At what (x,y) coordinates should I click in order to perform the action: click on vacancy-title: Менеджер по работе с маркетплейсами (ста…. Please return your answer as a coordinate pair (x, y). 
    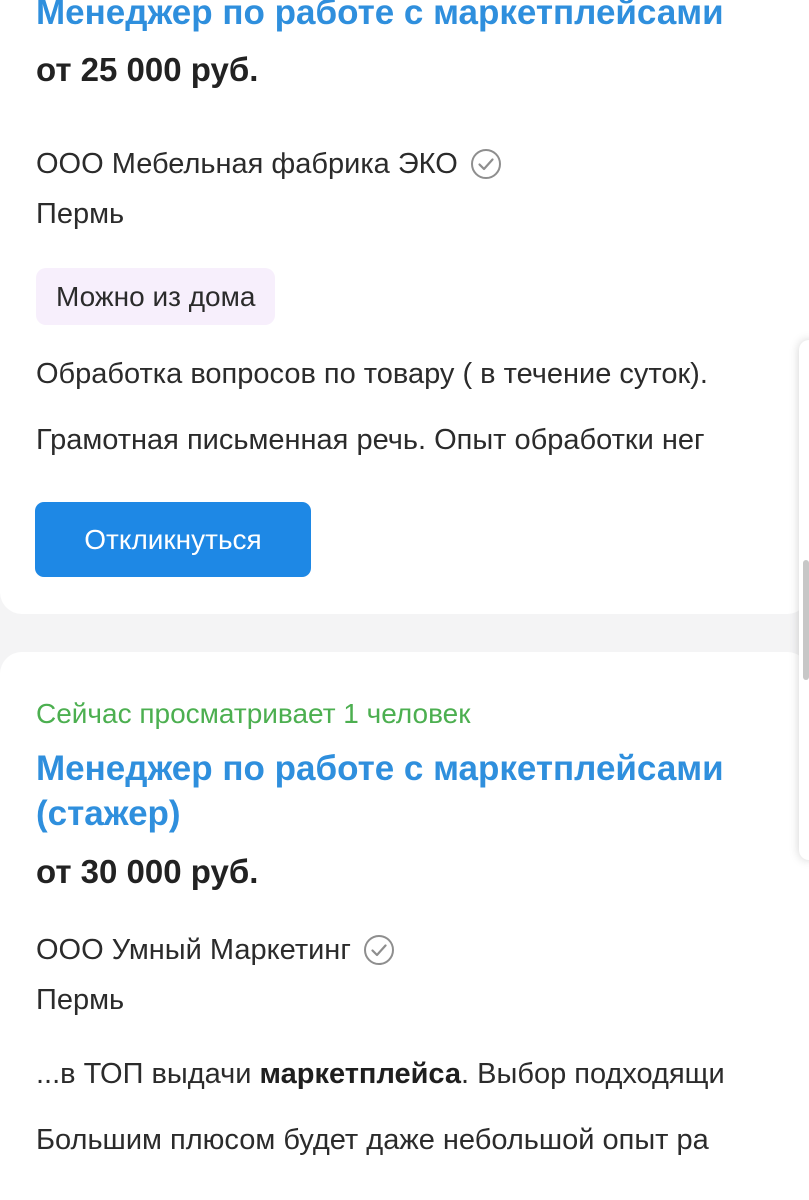
    Looking at the image, I should click on (380, 791).